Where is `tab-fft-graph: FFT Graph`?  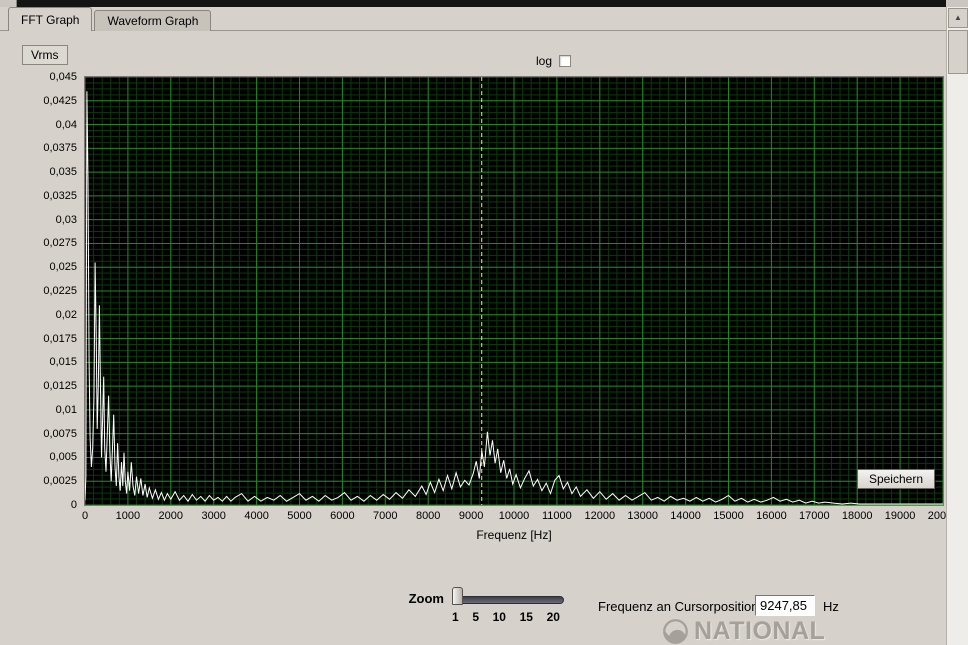
tab-fft-graph: FFT Graph is located at coordinates (50, 19).